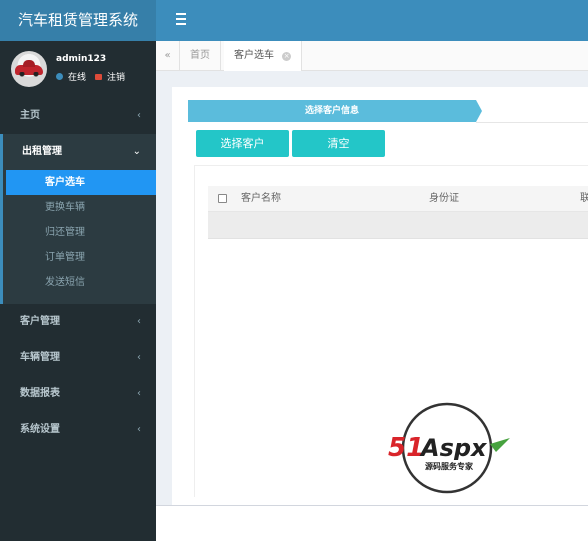 This screenshot has width=588, height=541. I want to click on tab-label: 客户选车, so click(254, 55).